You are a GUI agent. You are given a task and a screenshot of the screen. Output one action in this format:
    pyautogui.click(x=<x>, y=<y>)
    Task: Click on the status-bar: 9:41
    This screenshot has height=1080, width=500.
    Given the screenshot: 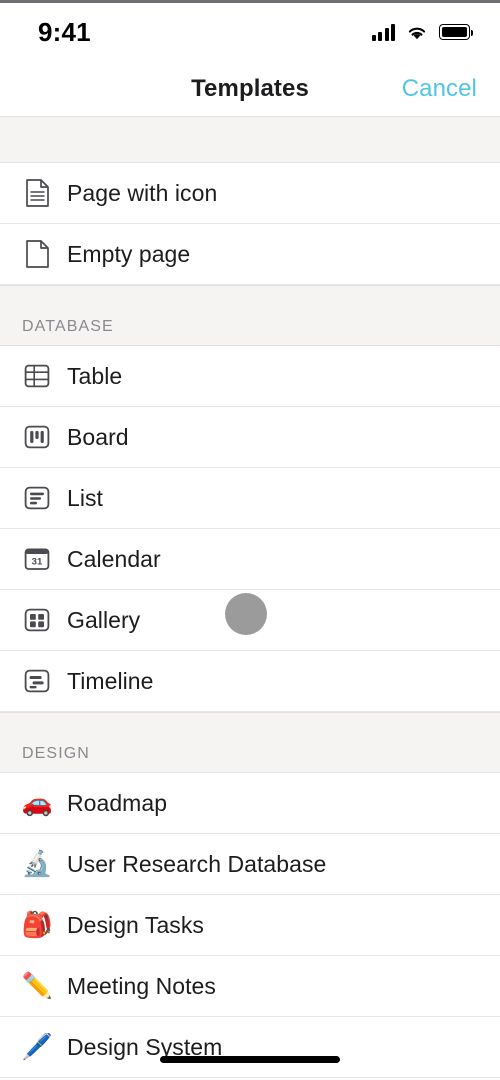 What is the action you would take?
    pyautogui.click(x=250, y=32)
    